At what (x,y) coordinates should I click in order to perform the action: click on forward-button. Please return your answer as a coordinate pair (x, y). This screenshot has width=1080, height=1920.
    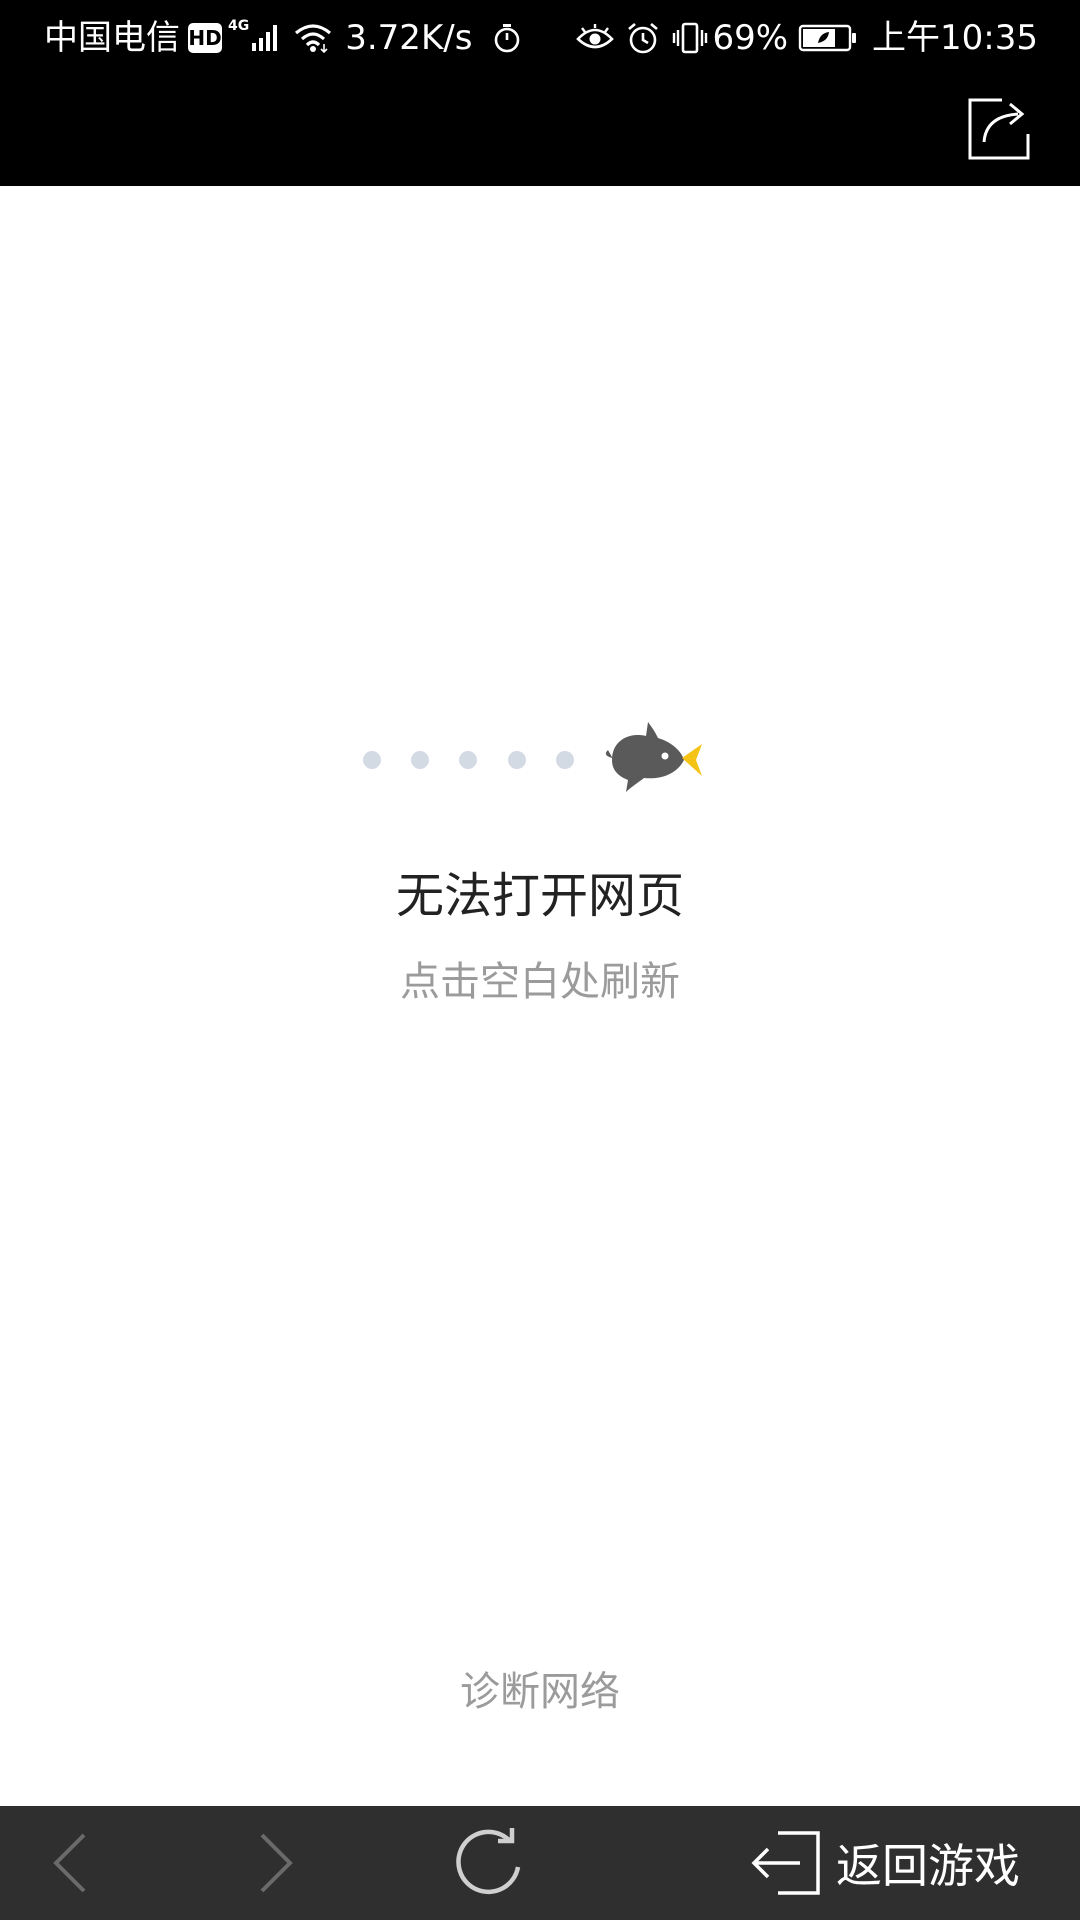
    Looking at the image, I should click on (276, 1863).